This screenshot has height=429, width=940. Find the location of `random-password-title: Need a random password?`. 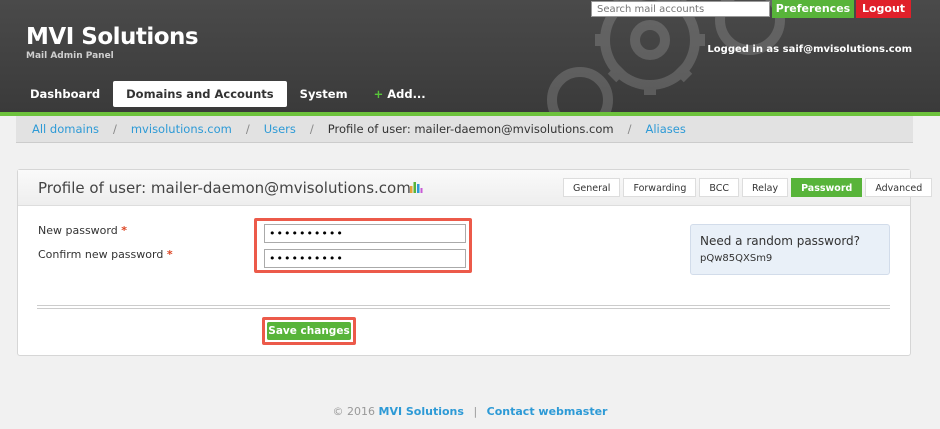

random-password-title: Need a random password? is located at coordinates (780, 241).